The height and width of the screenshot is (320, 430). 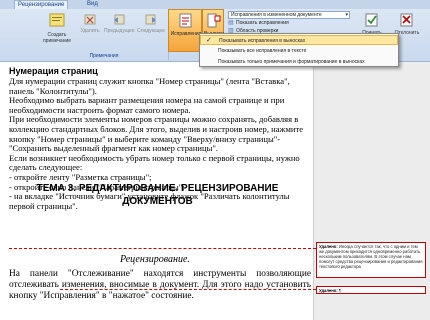 I want to click on display-for-review-value: Исправления в измененном документе, so click(x=276, y=15).